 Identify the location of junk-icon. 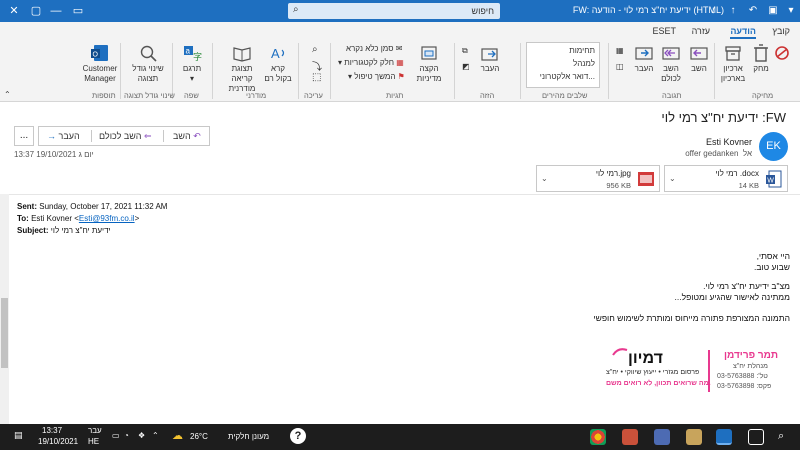
(782, 53).